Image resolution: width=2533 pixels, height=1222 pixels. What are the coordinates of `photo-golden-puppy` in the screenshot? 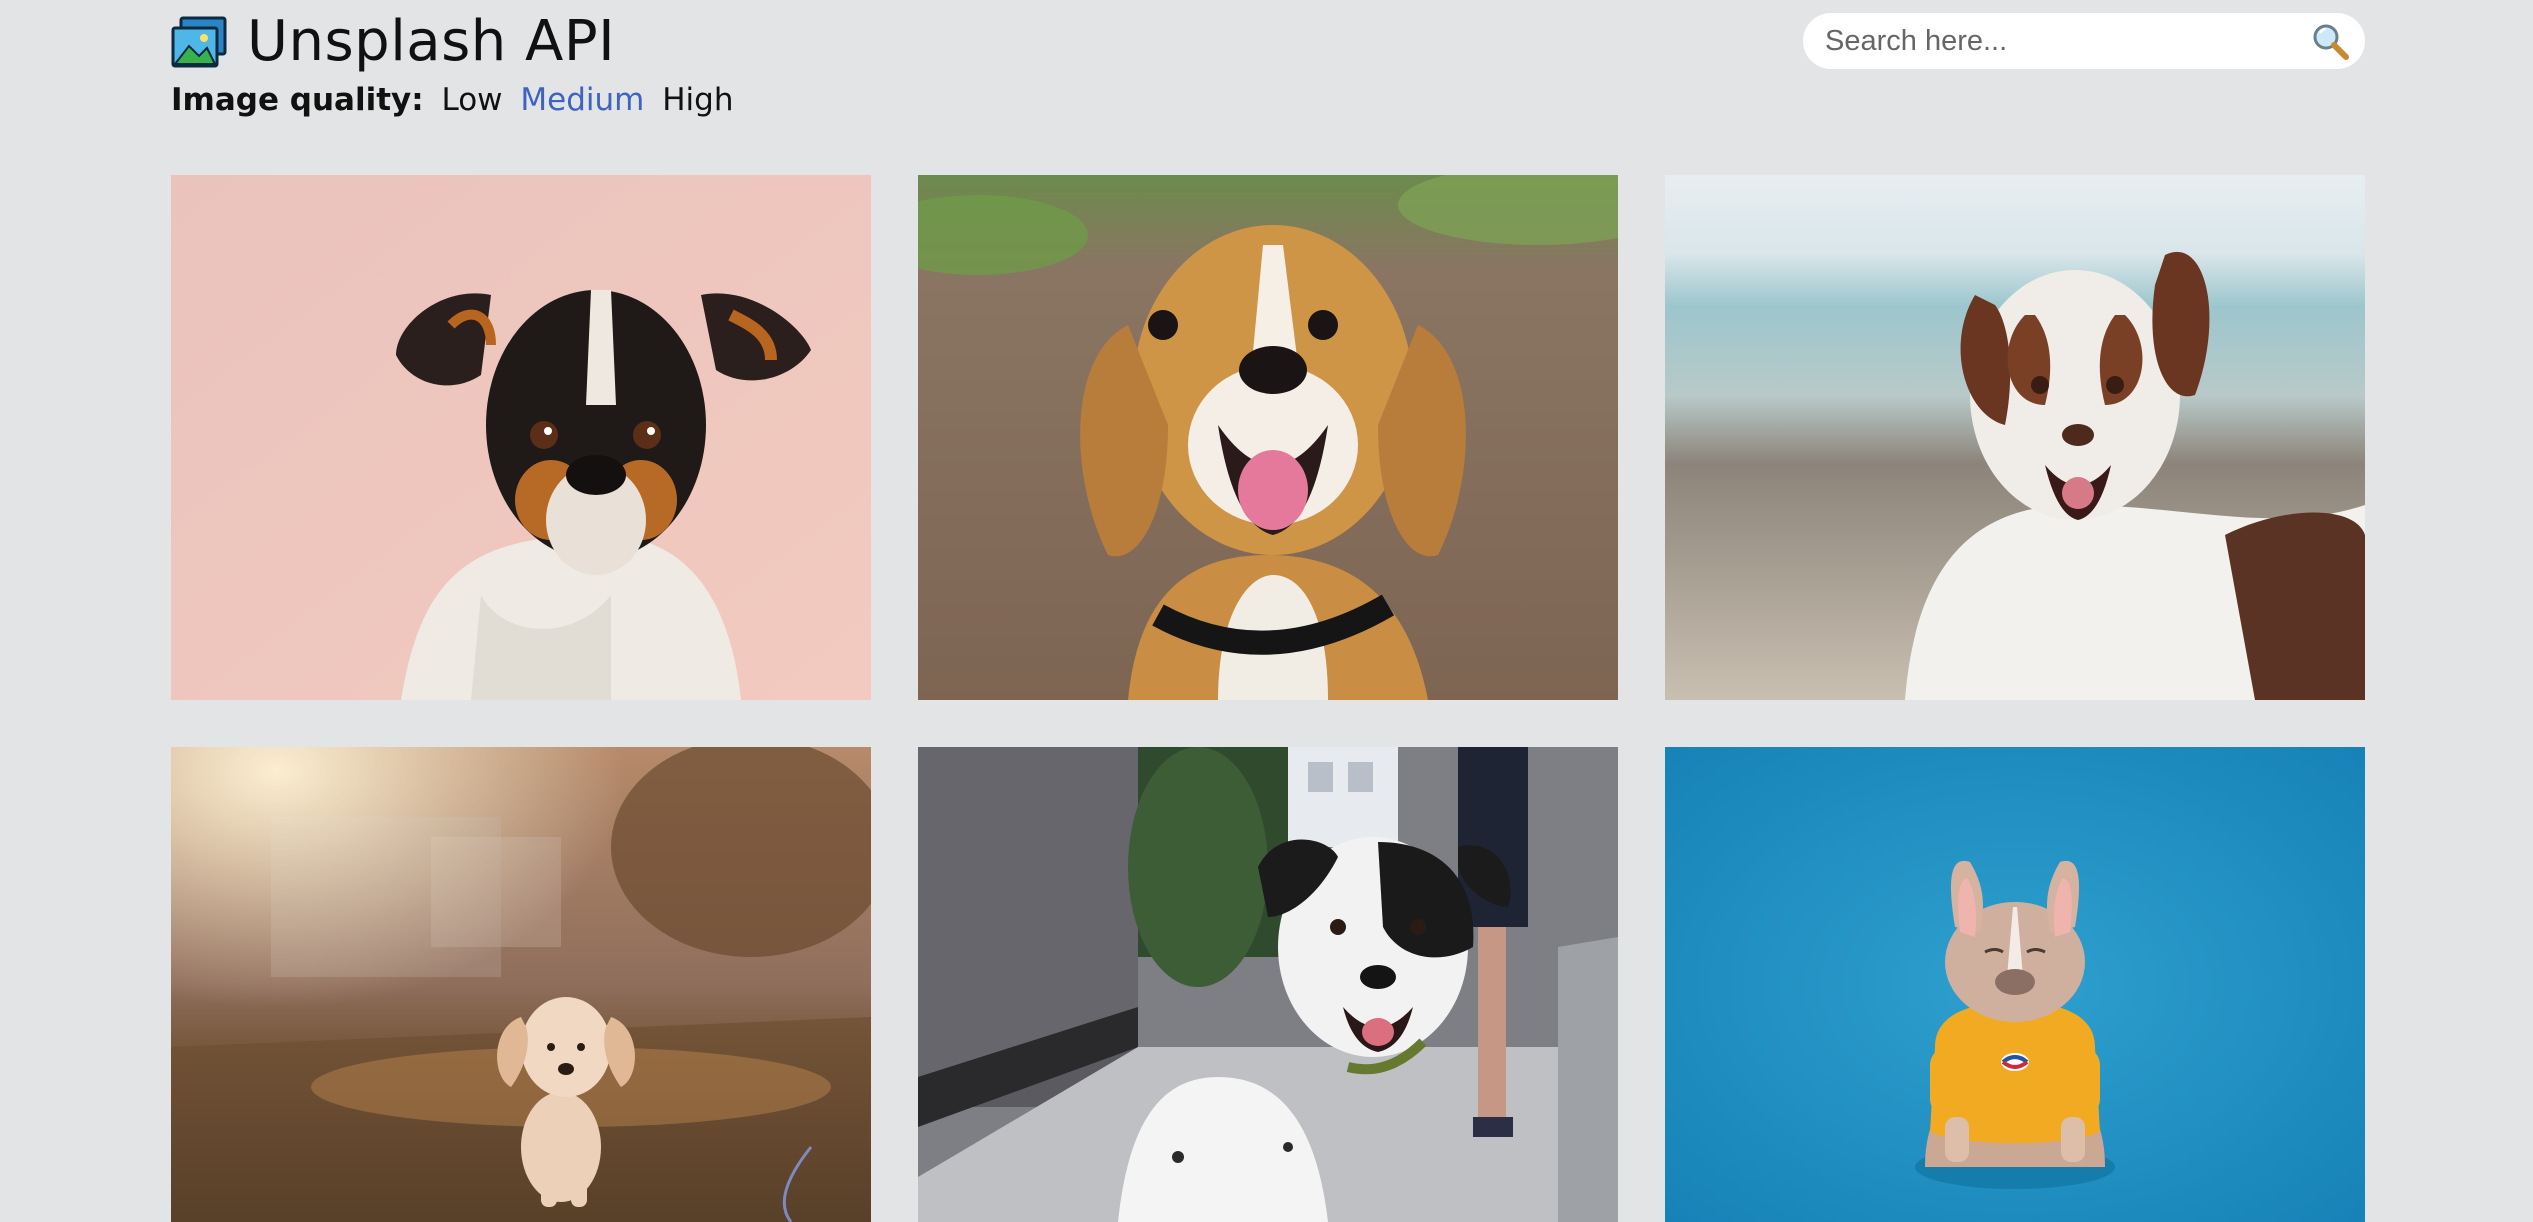 It's located at (521, 984).